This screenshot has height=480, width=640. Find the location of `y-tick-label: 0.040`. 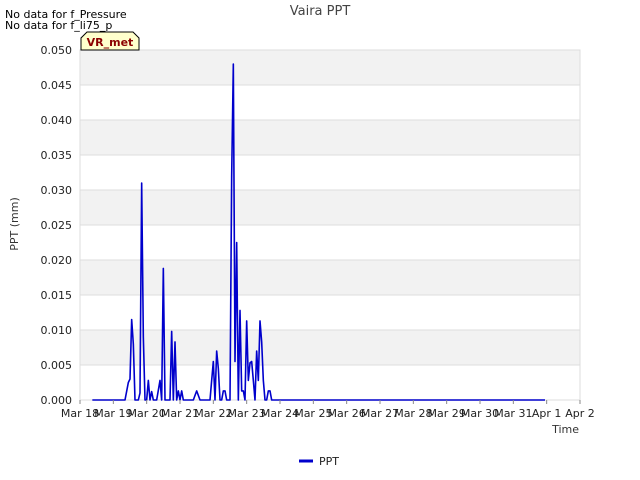

y-tick-label: 0.040 is located at coordinates (57, 120).